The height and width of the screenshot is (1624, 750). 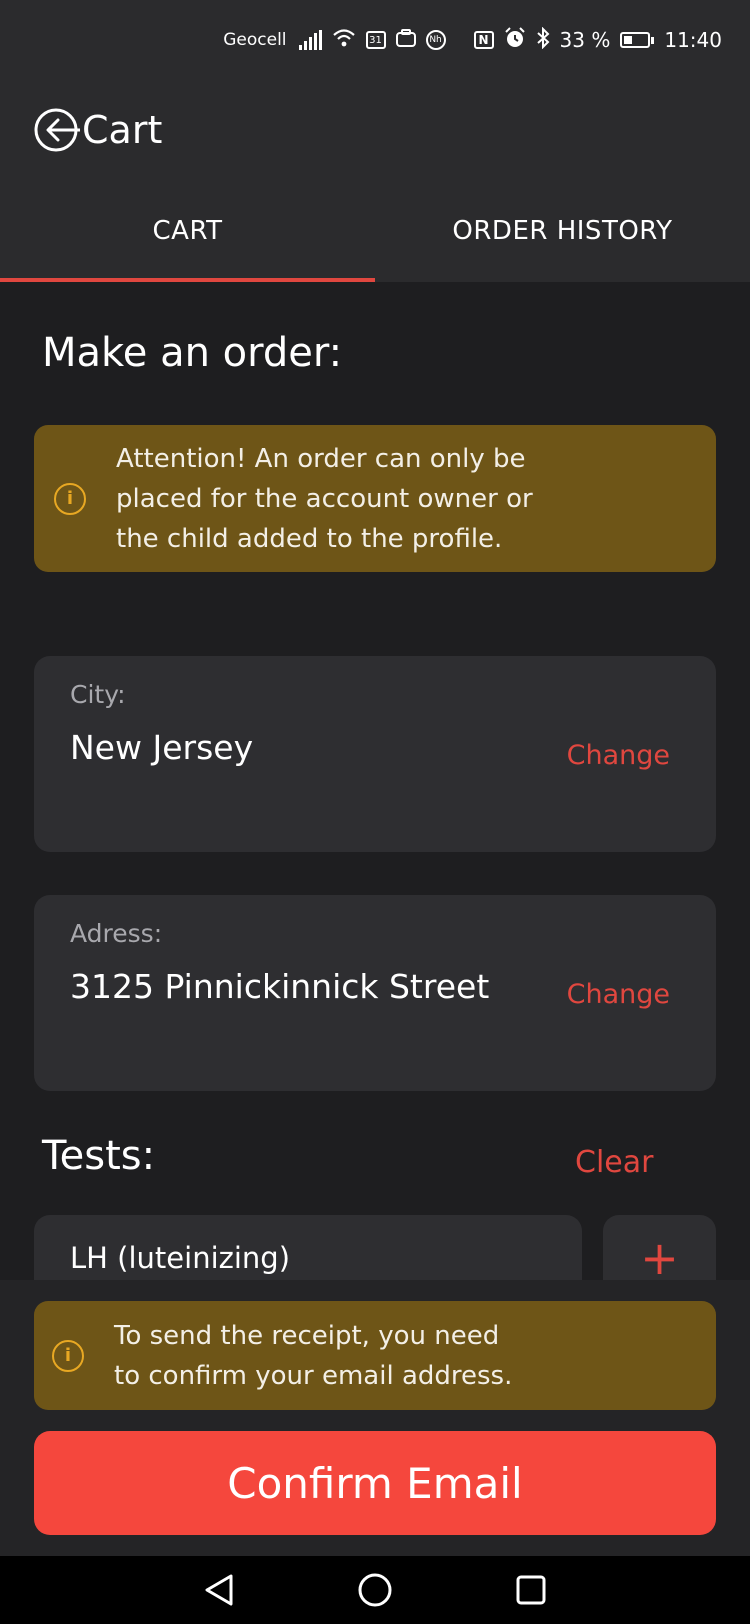 I want to click on battery-percent: 33 %, so click(x=585, y=40).